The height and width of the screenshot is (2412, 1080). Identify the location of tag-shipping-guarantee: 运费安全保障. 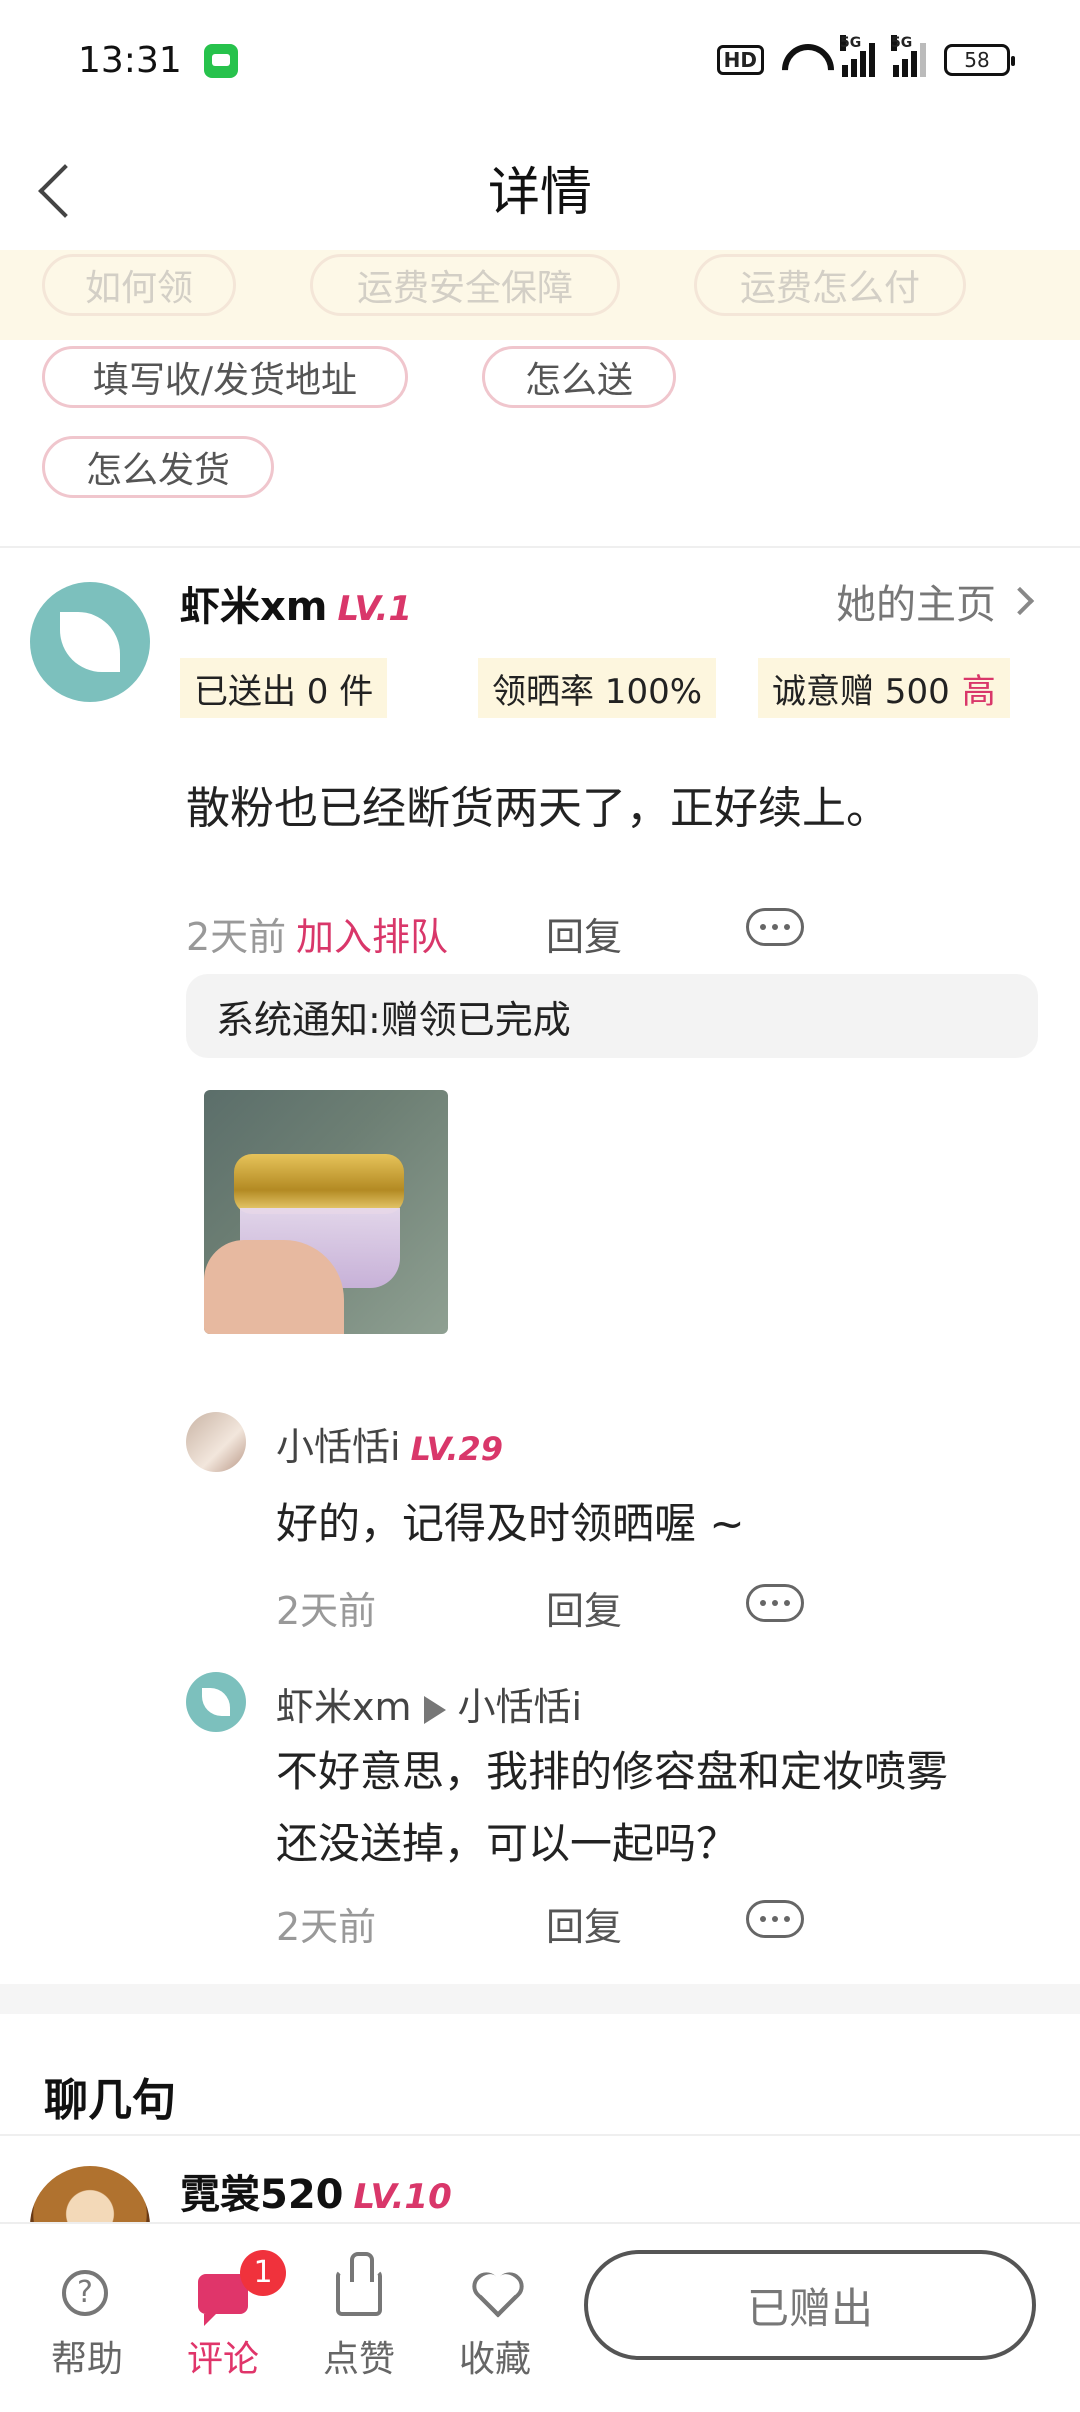
(465, 285).